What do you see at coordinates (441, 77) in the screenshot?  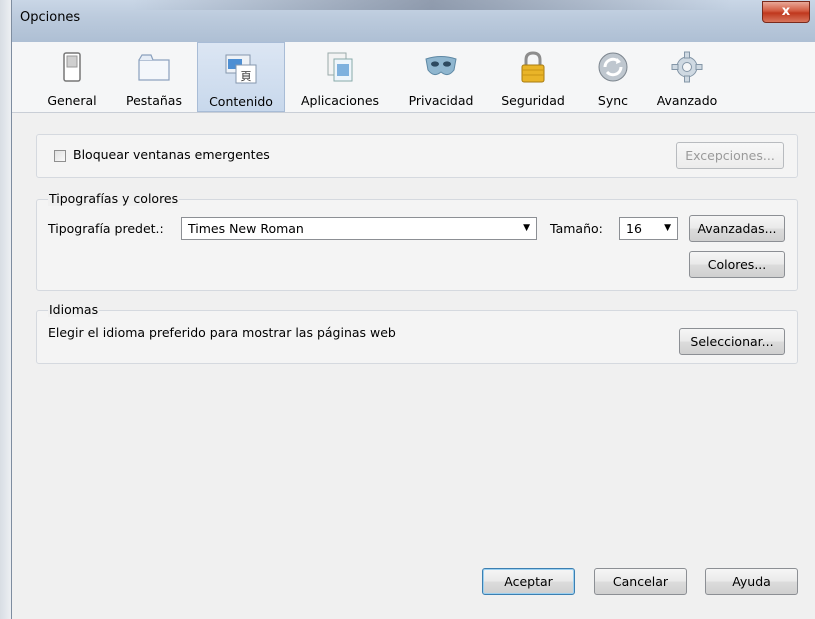 I see `tab-privacy: Privacidad` at bounding box center [441, 77].